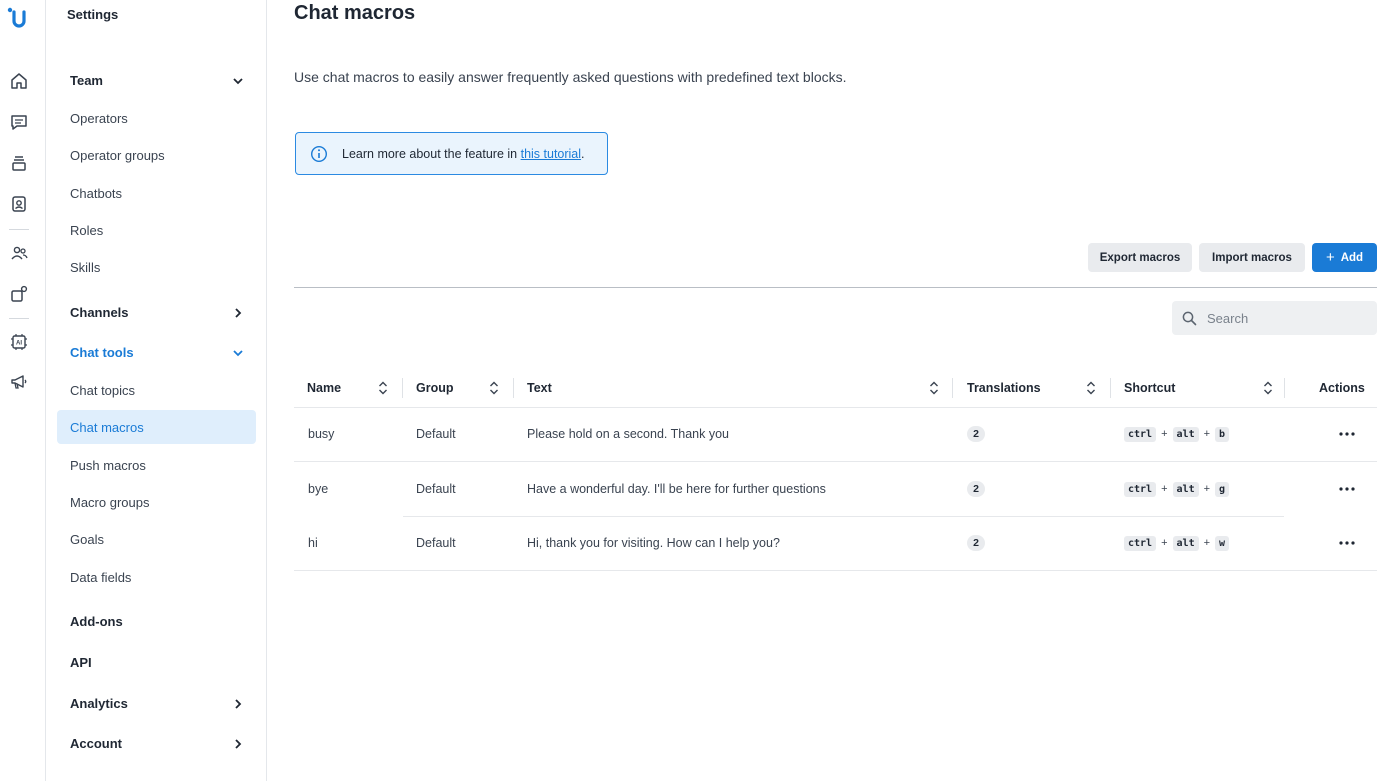 This screenshot has height=781, width=1387. Describe the element at coordinates (85, 267) in the screenshot. I see `sidebar-item-skills: Skills` at that location.